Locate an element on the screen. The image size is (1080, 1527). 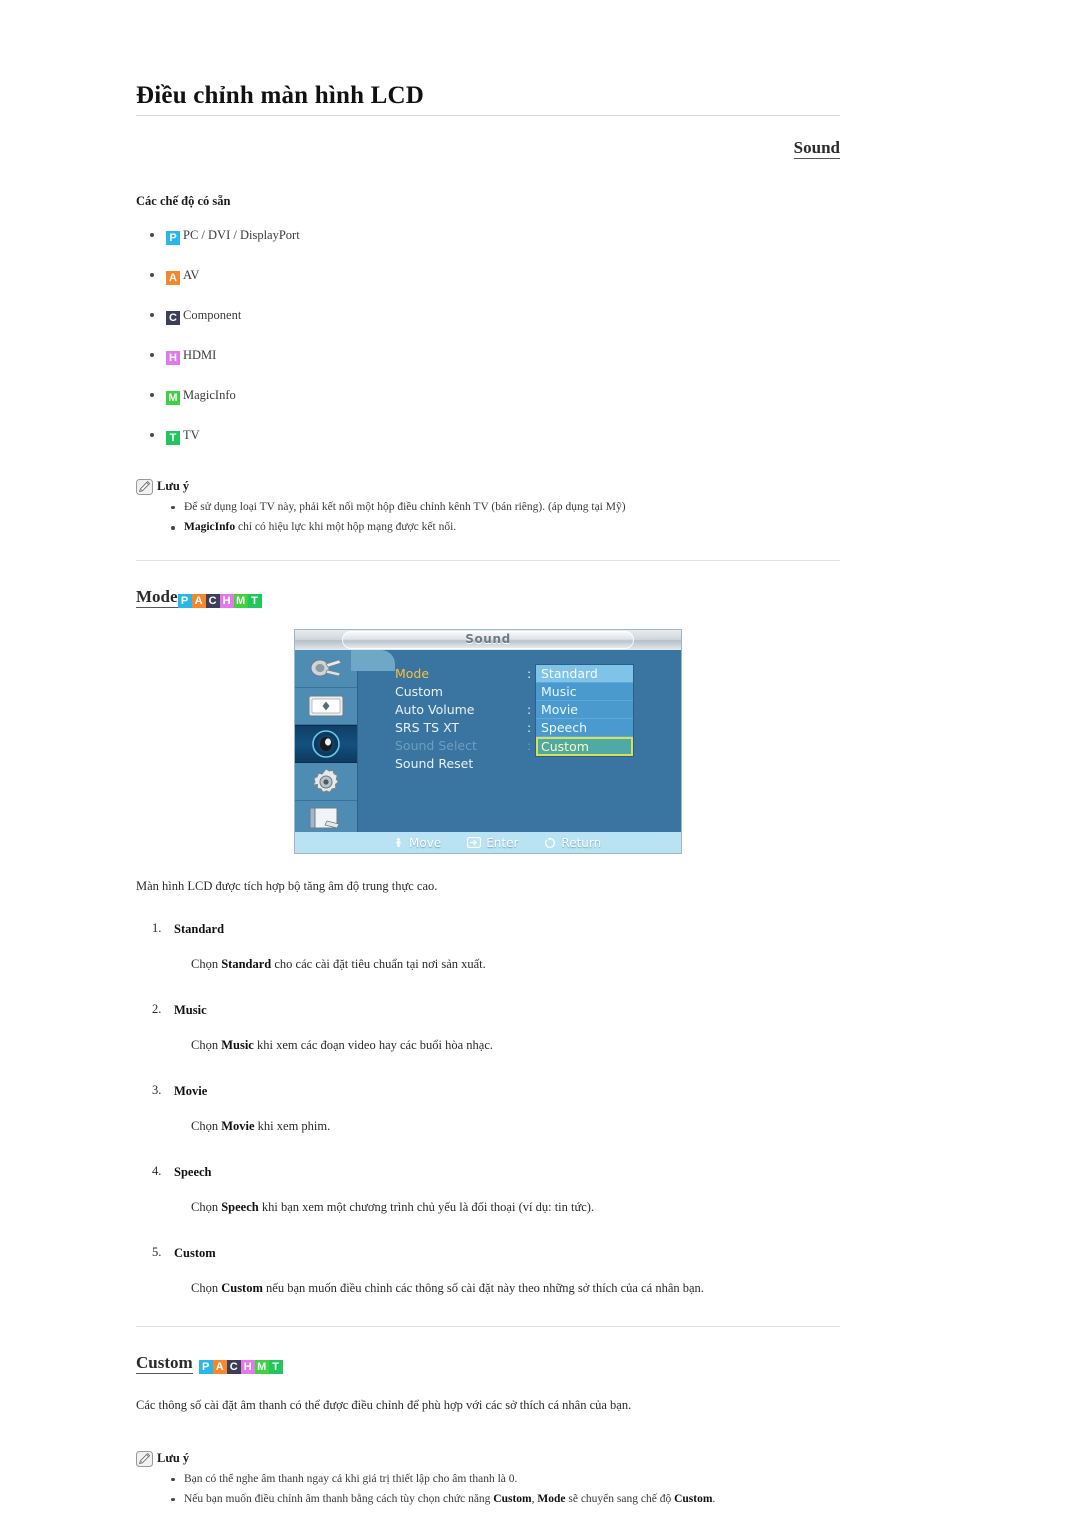
mode-label: Component is located at coordinates (212, 314).